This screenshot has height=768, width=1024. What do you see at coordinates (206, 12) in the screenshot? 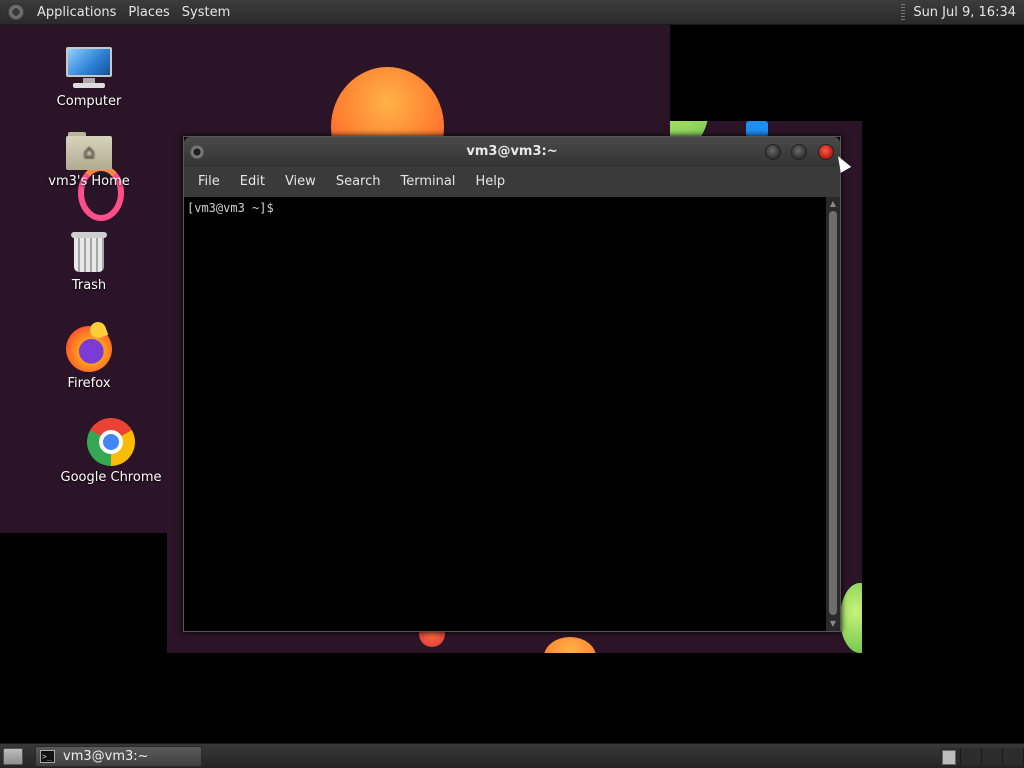
I see `system-menu: System` at bounding box center [206, 12].